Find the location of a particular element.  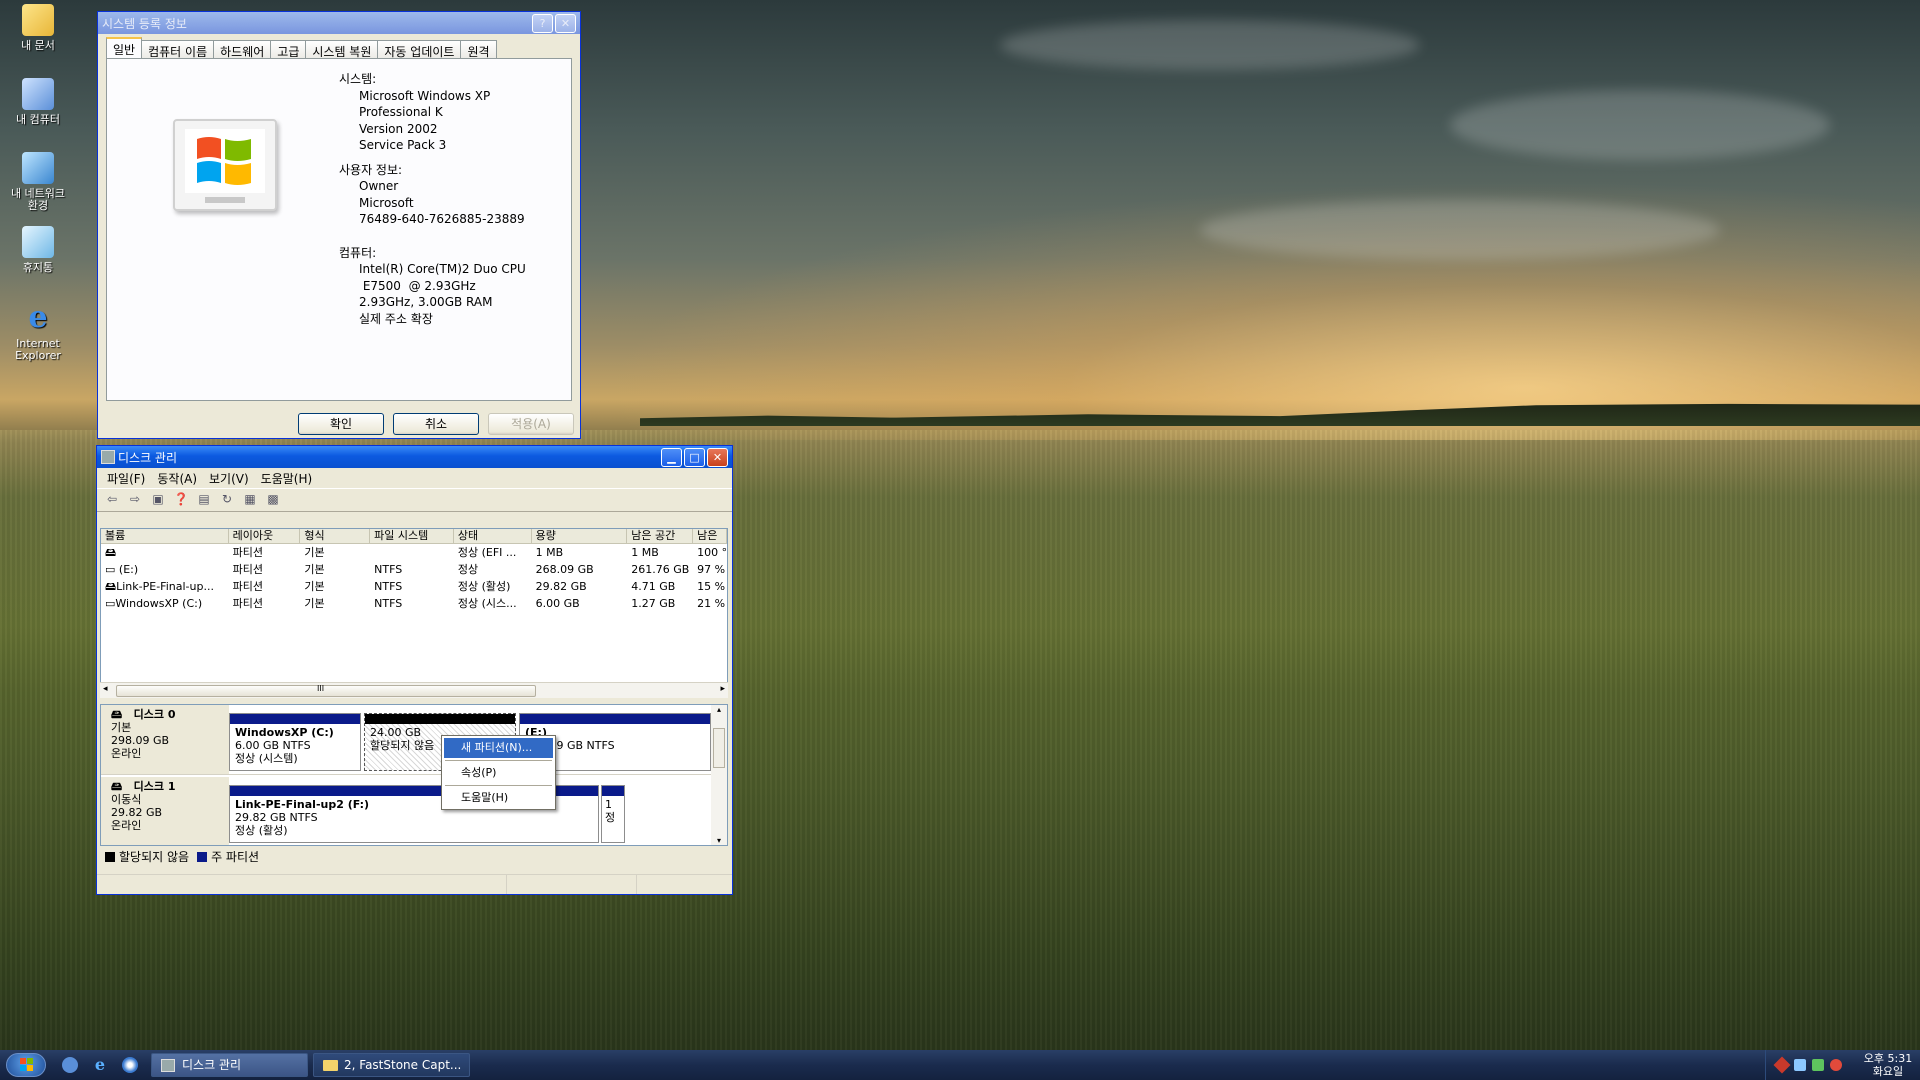

maximize-button: □ is located at coordinates (694, 457).